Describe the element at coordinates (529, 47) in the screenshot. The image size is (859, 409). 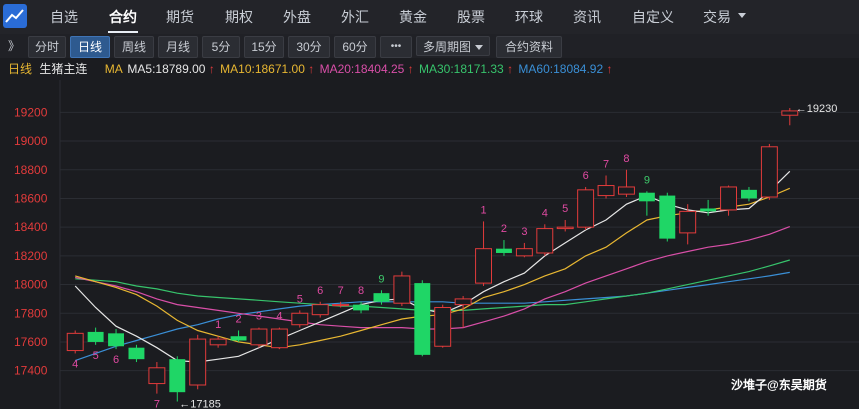
I see `contract-info-button: 合约资料` at that location.